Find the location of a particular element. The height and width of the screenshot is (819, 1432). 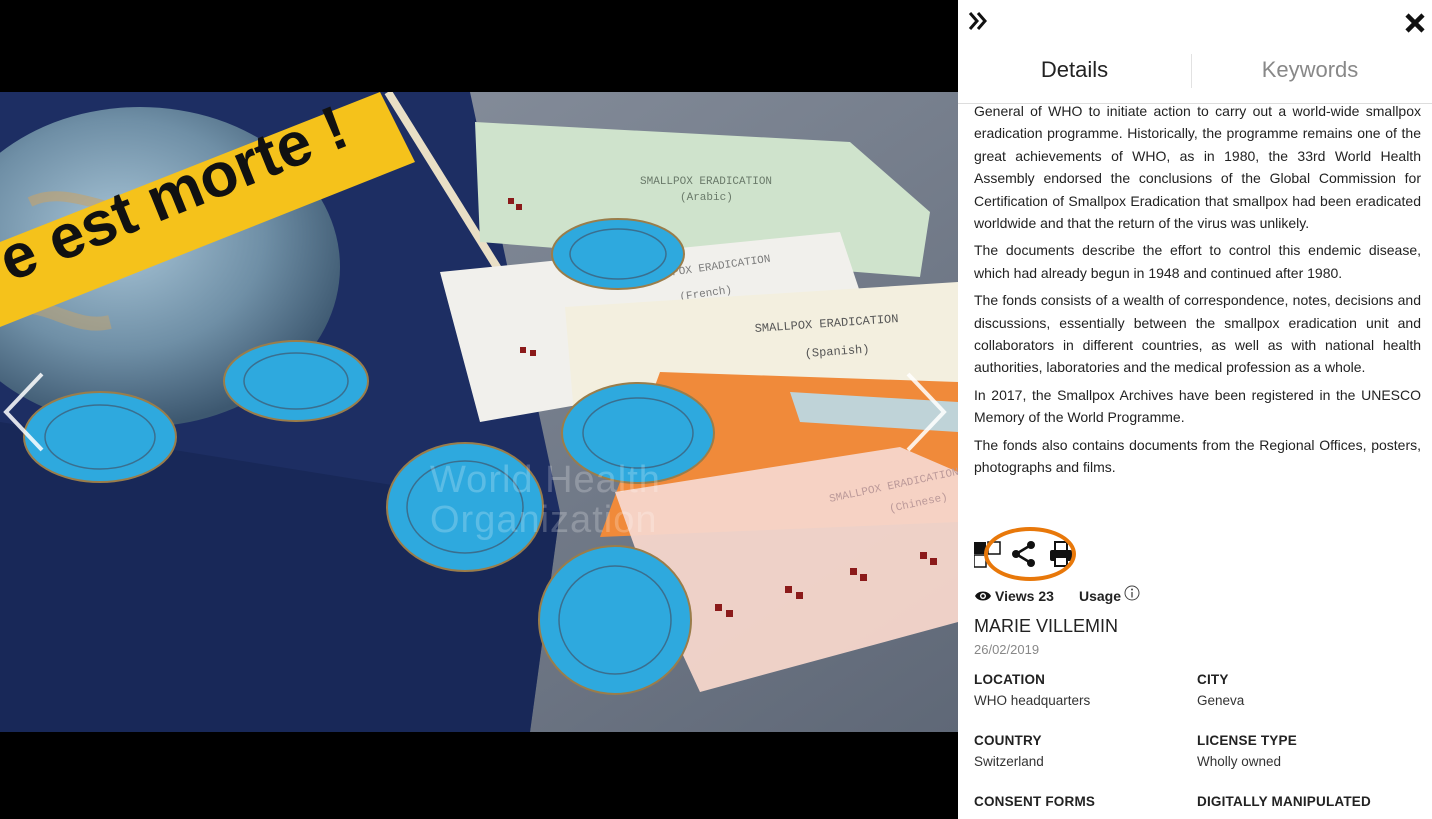

collapse-sidebar-icon is located at coordinates (979, 21).